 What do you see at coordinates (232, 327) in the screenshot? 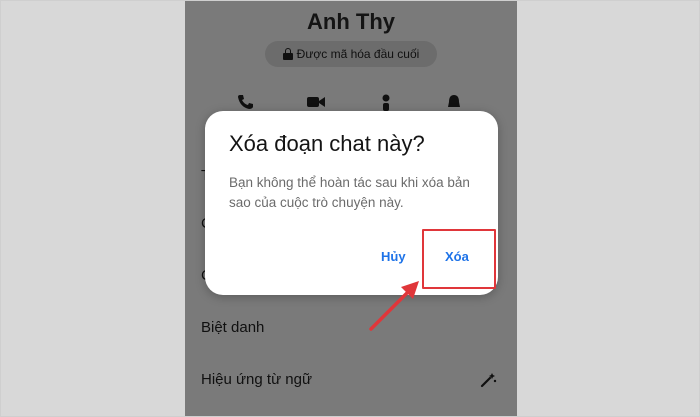
I see `menu-item-nickname: Biệt danh` at bounding box center [232, 327].